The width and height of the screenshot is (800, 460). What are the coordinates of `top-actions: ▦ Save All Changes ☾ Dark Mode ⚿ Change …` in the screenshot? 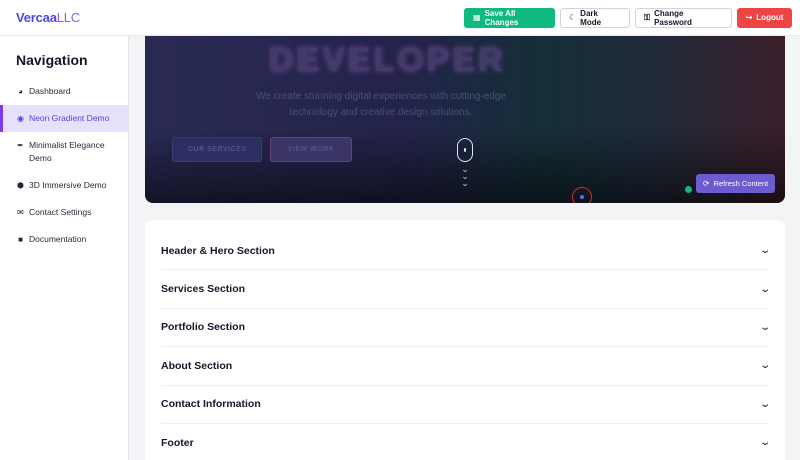 It's located at (628, 17).